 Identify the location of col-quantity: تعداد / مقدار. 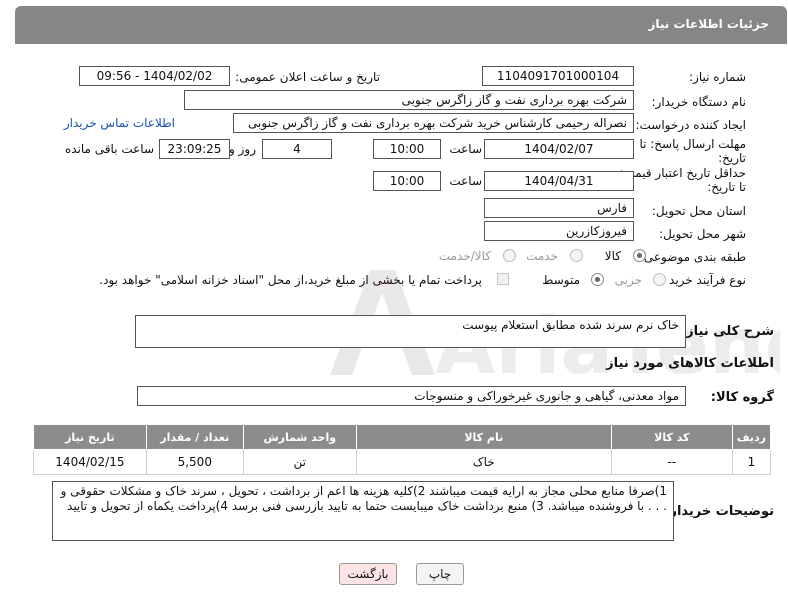
(194, 437).